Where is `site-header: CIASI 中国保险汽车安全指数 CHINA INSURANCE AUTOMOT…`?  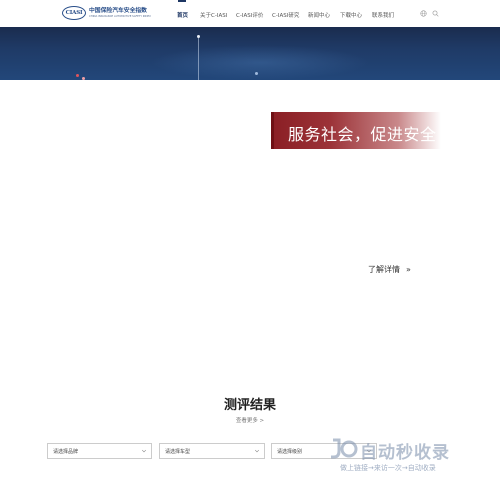
site-header: CIASI 中国保险汽车安全指数 CHINA INSURANCE AUTOMOT… is located at coordinates (250, 13).